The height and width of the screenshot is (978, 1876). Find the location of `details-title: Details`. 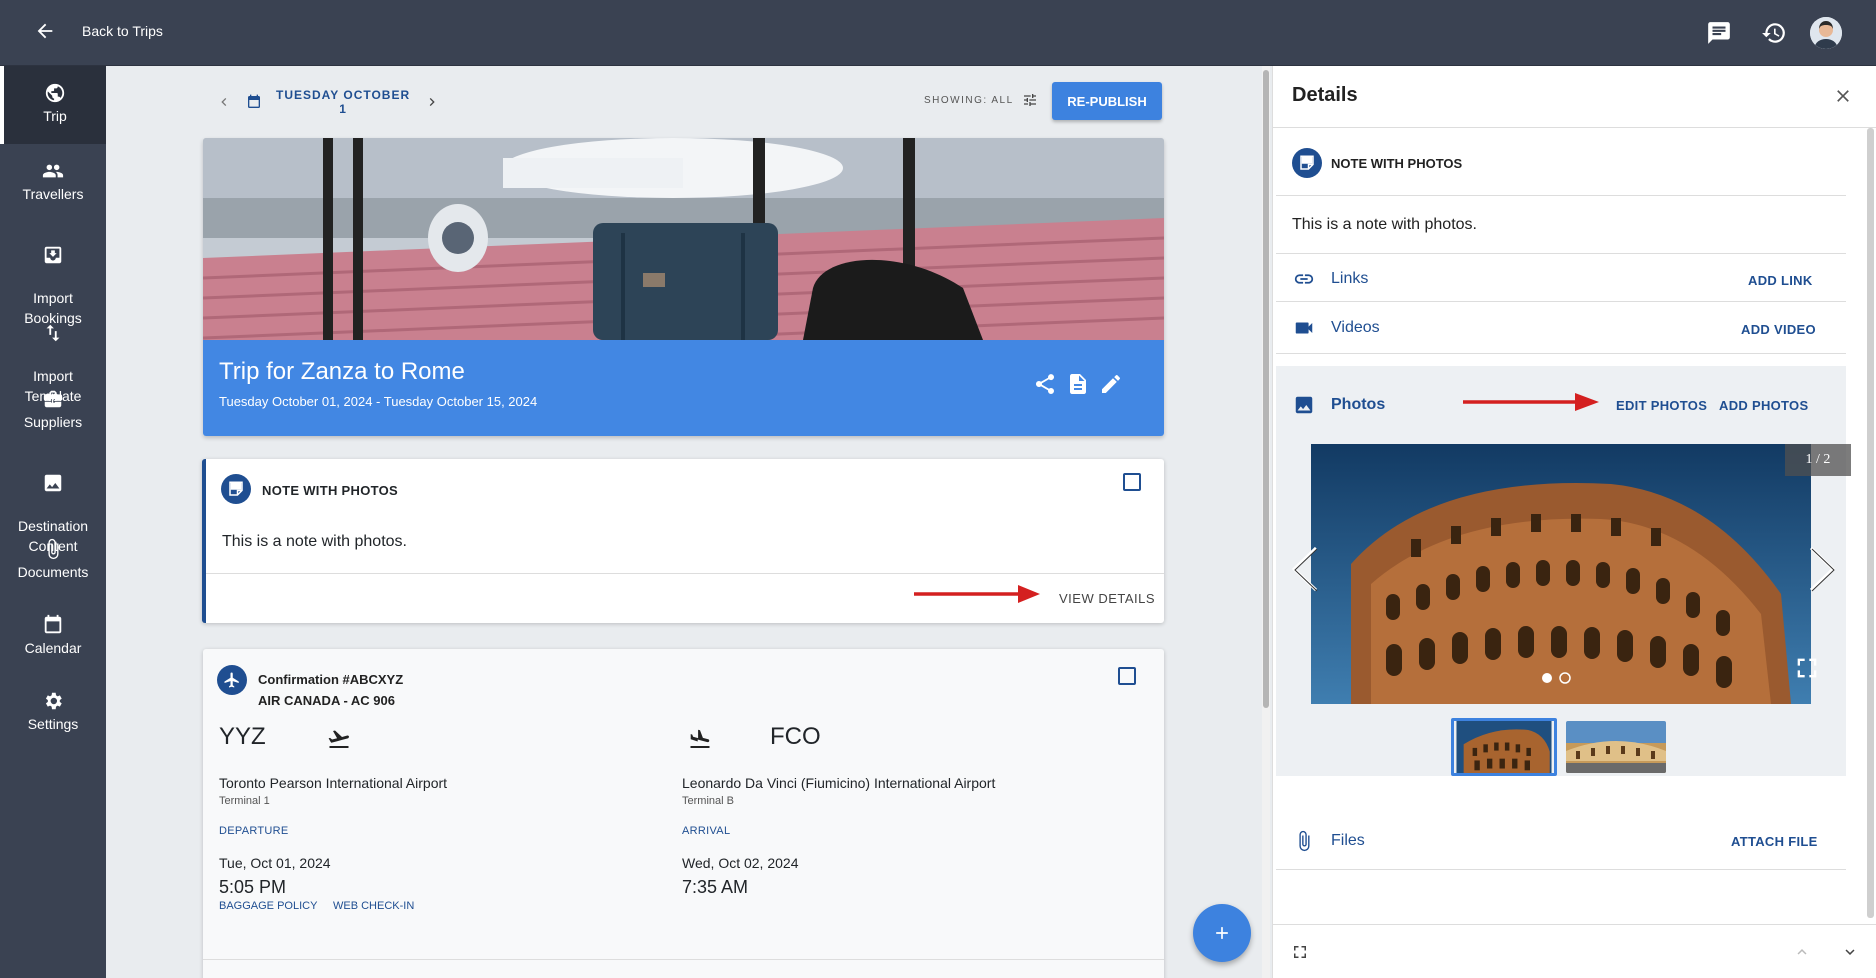

details-title: Details is located at coordinates (1325, 95).